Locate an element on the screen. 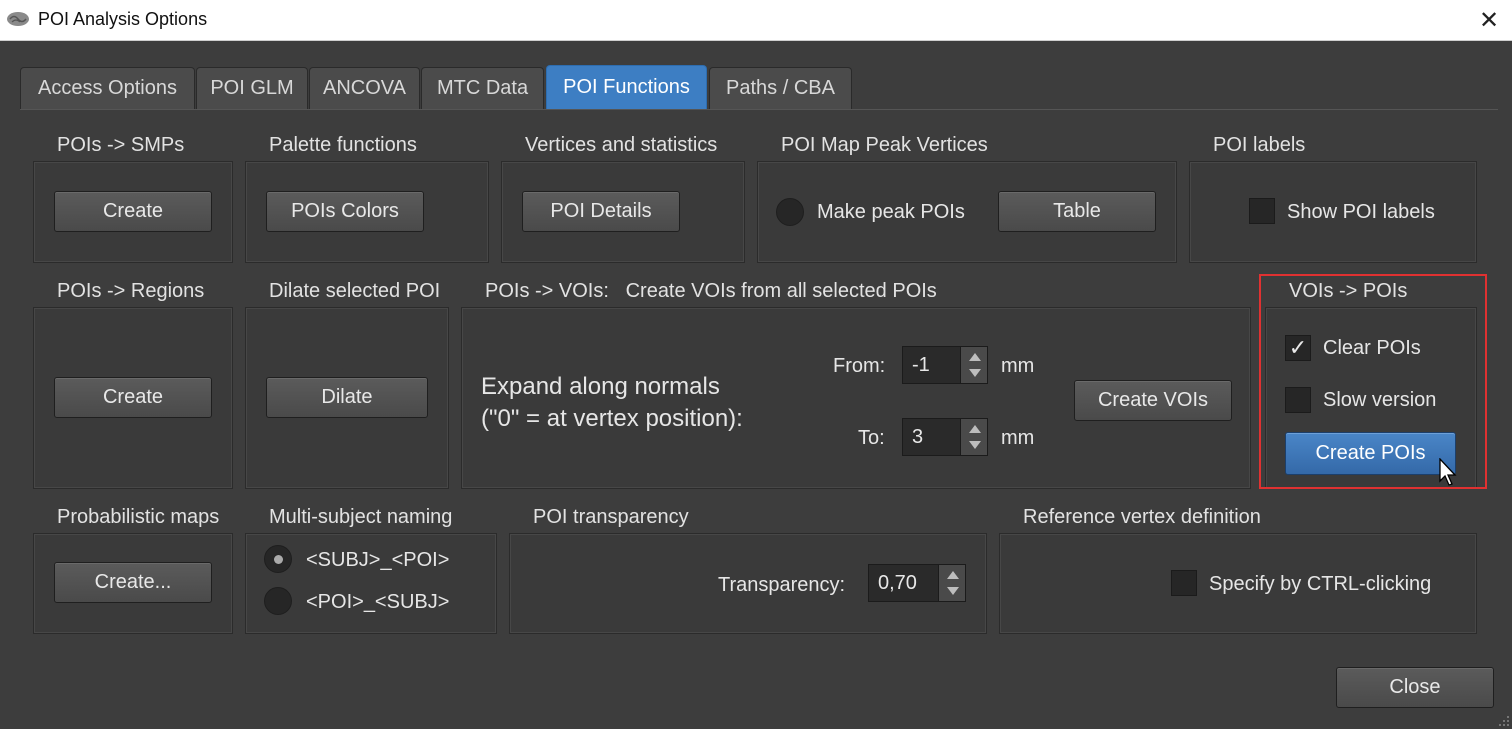 Image resolution: width=1512 pixels, height=729 pixels. pois-colors-button: POIs Colors is located at coordinates (345, 211).